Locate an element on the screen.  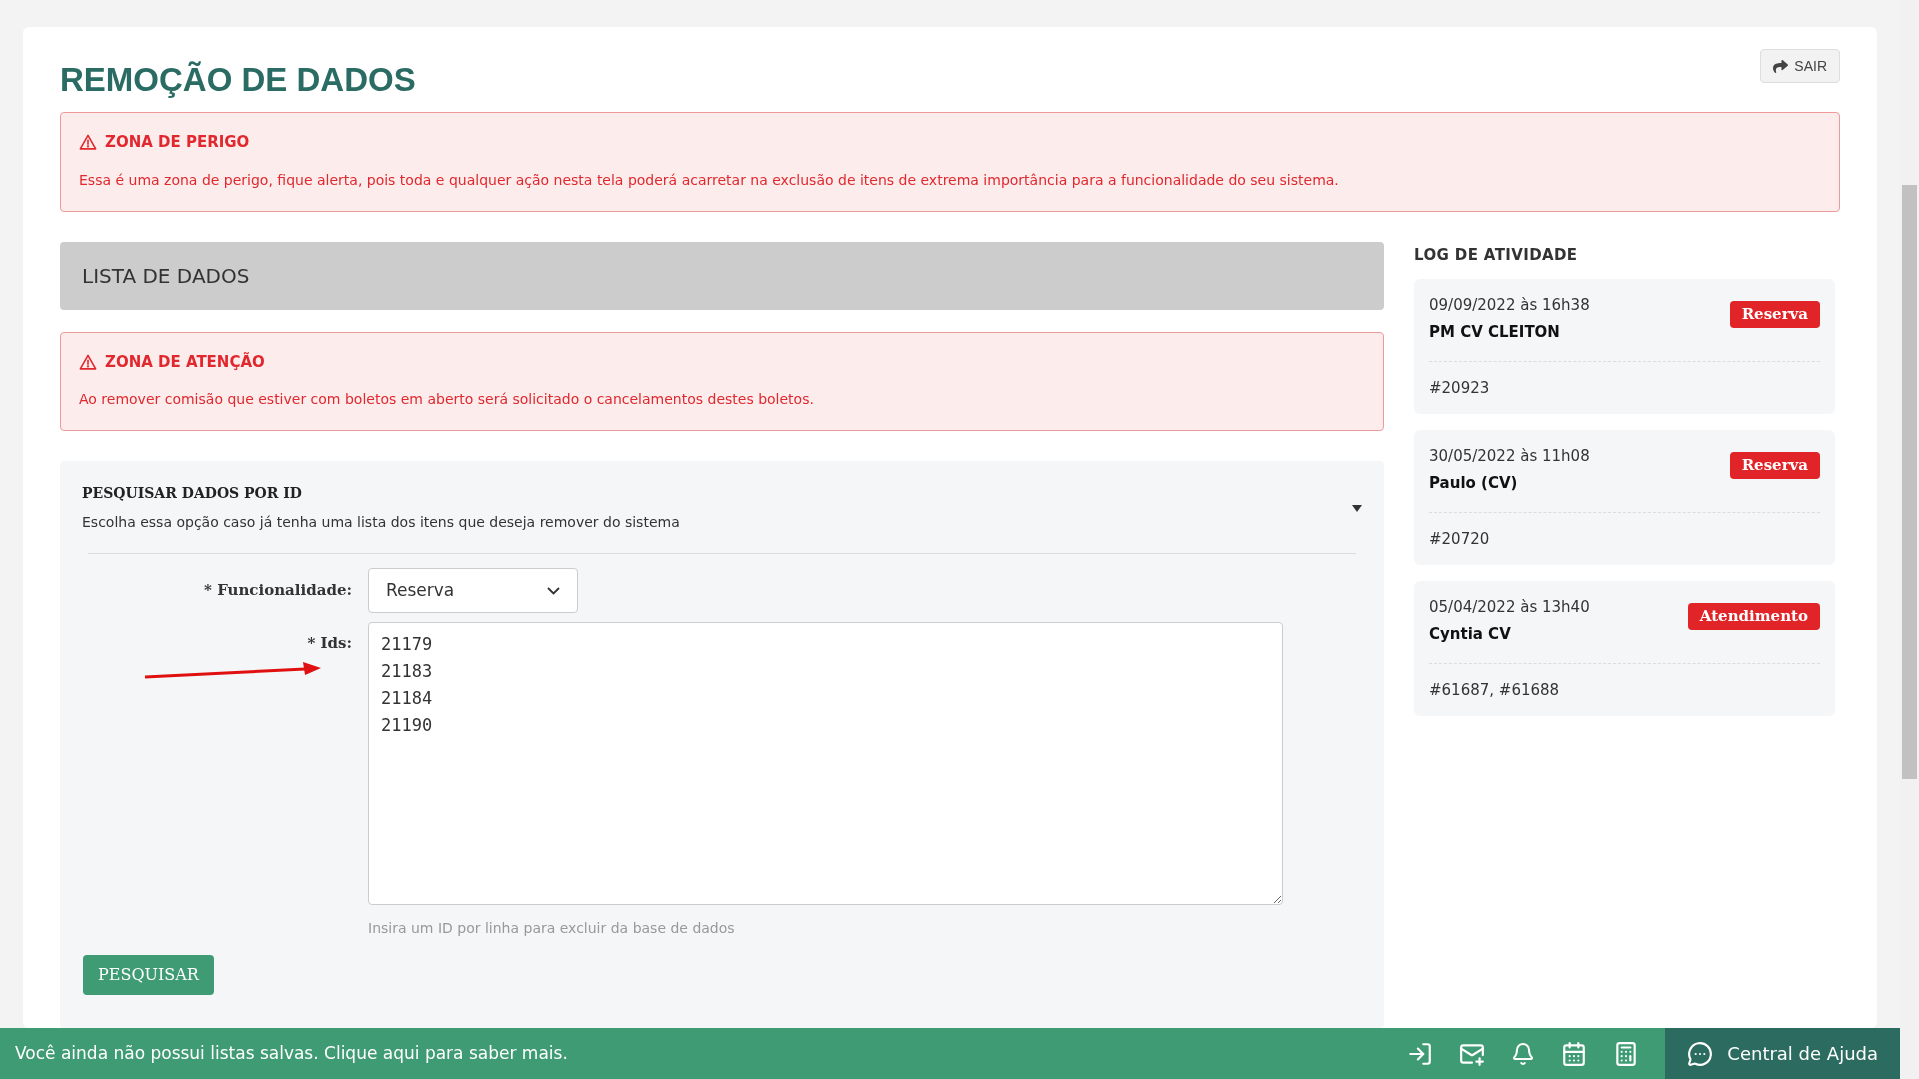
log-ids: #20720 is located at coordinates (1459, 539).